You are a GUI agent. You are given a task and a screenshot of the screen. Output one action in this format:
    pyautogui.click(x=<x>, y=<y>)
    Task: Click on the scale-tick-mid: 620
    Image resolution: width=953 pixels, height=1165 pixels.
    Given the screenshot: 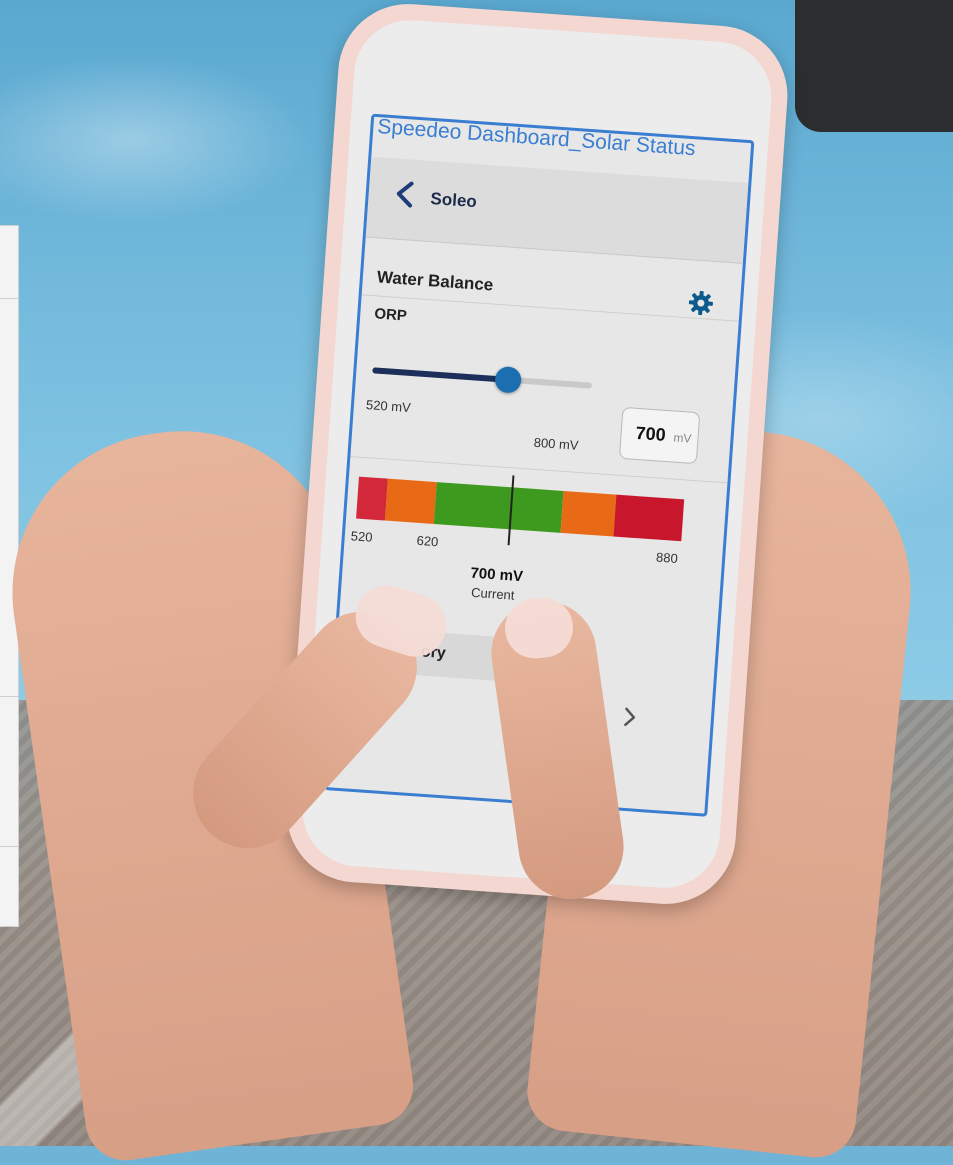 What is the action you would take?
    pyautogui.click(x=427, y=541)
    